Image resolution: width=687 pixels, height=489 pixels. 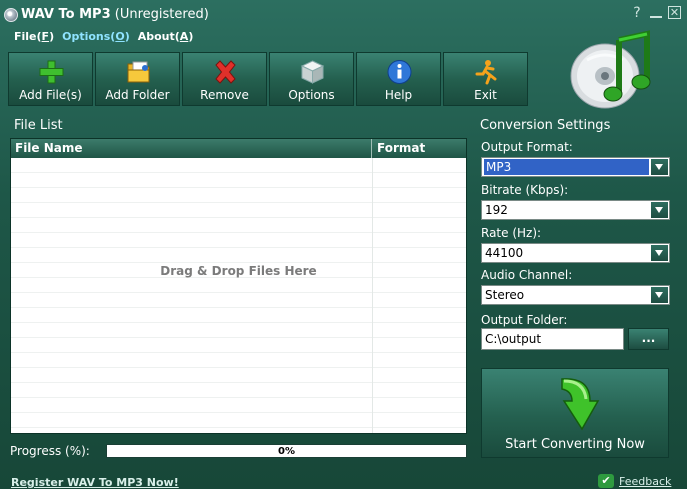 What do you see at coordinates (575, 444) in the screenshot?
I see `start-converting-label: Start Converting Now` at bounding box center [575, 444].